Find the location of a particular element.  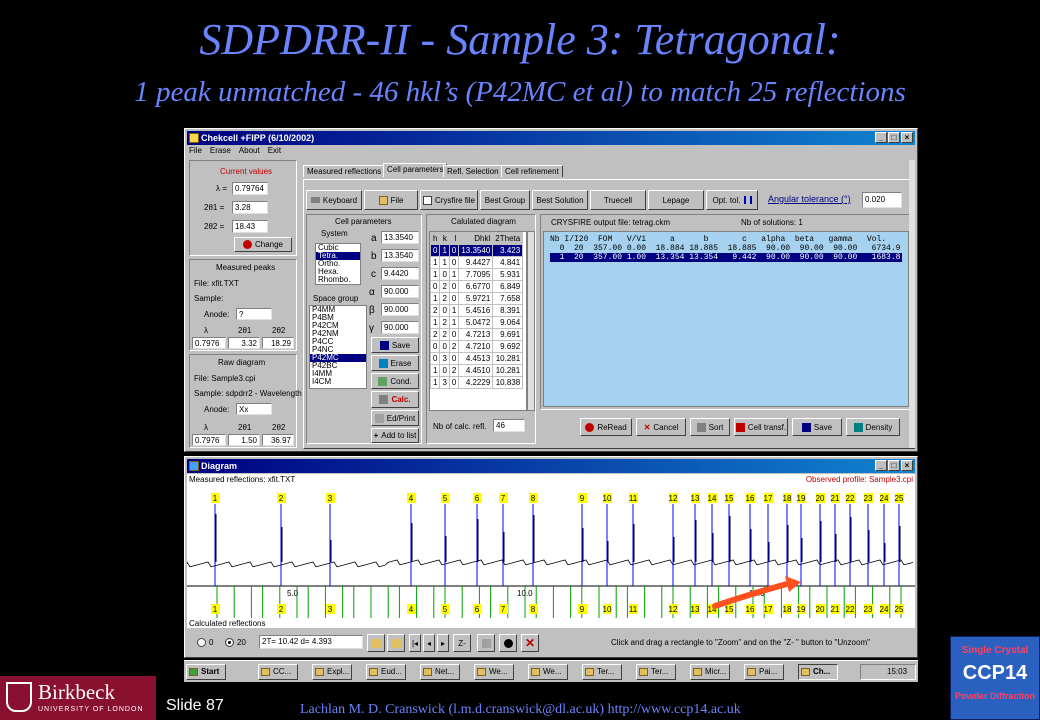

best-solution-button: Best Solution is located at coordinates (560, 200).